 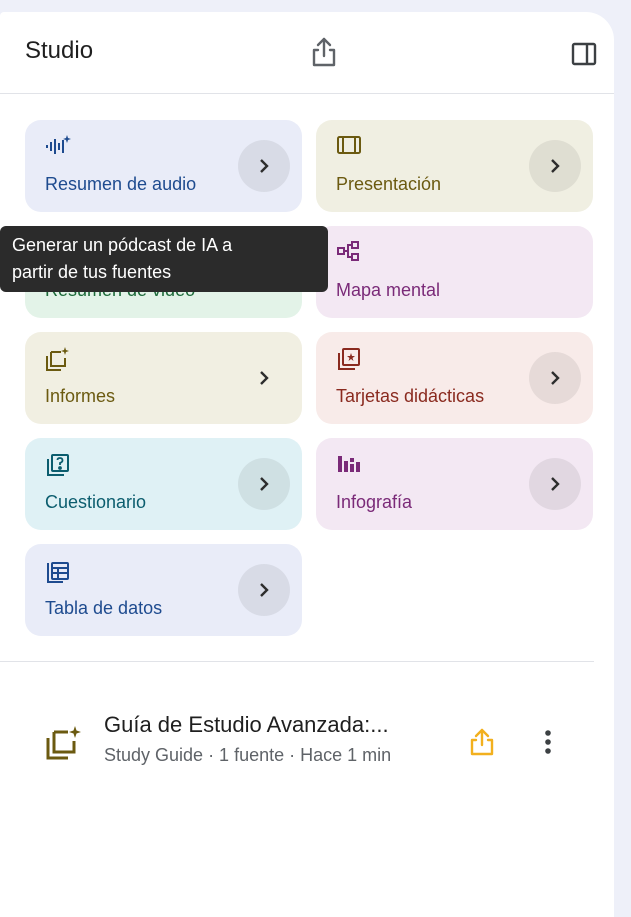 What do you see at coordinates (297, 661) in the screenshot?
I see `section-divider` at bounding box center [297, 661].